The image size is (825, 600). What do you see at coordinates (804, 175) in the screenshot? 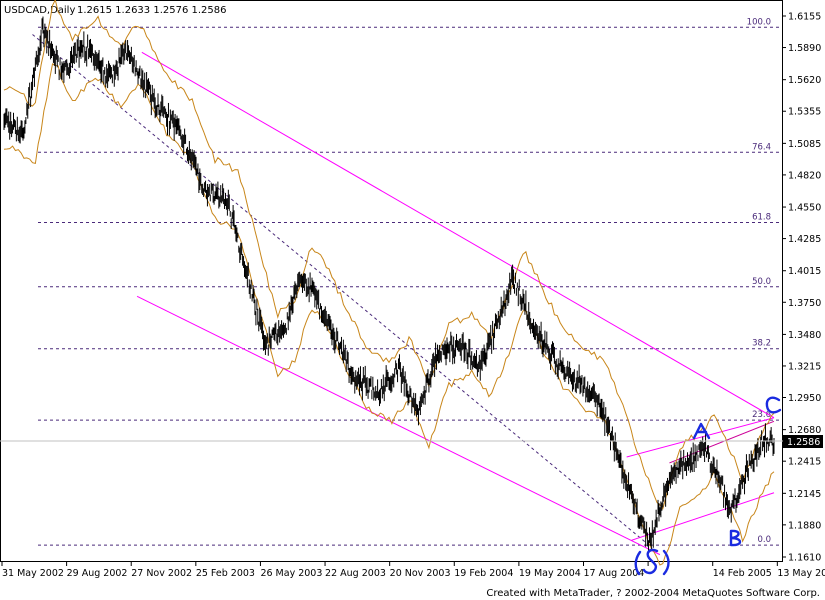
I see `y-tick-label: 1.4820` at bounding box center [804, 175].